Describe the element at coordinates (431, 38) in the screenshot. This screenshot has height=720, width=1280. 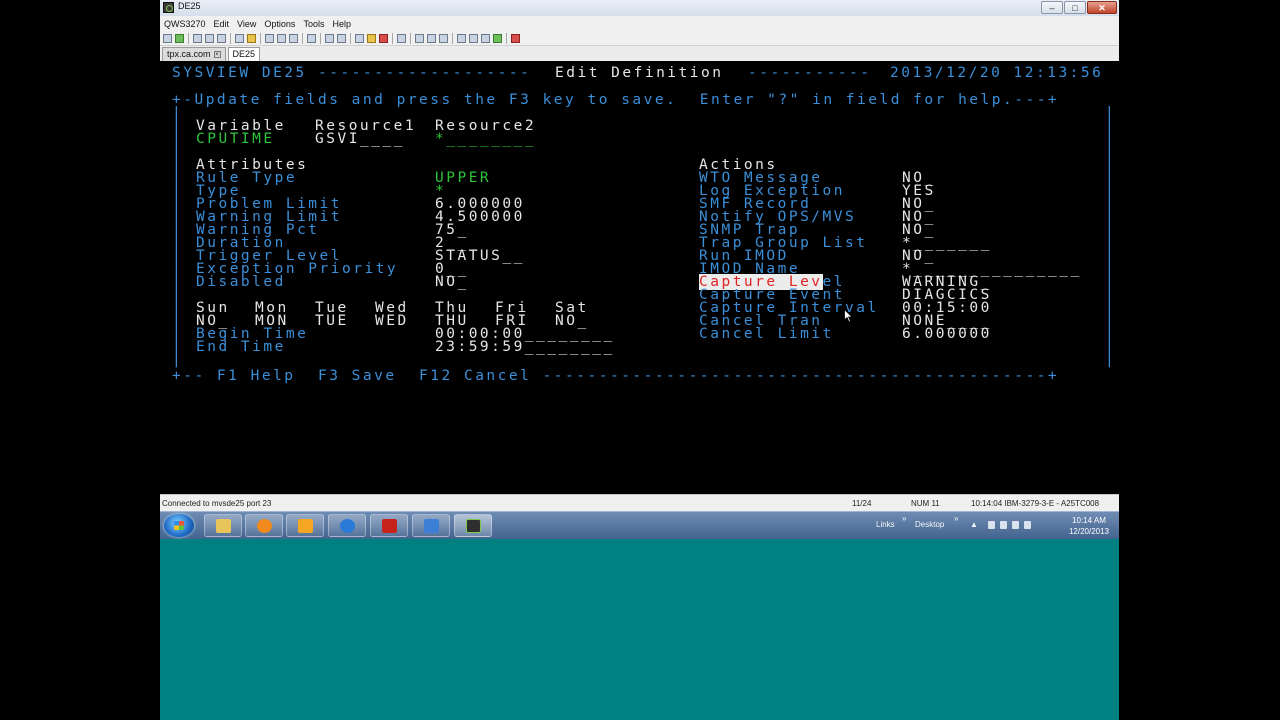
I see `session-list-icon` at that location.